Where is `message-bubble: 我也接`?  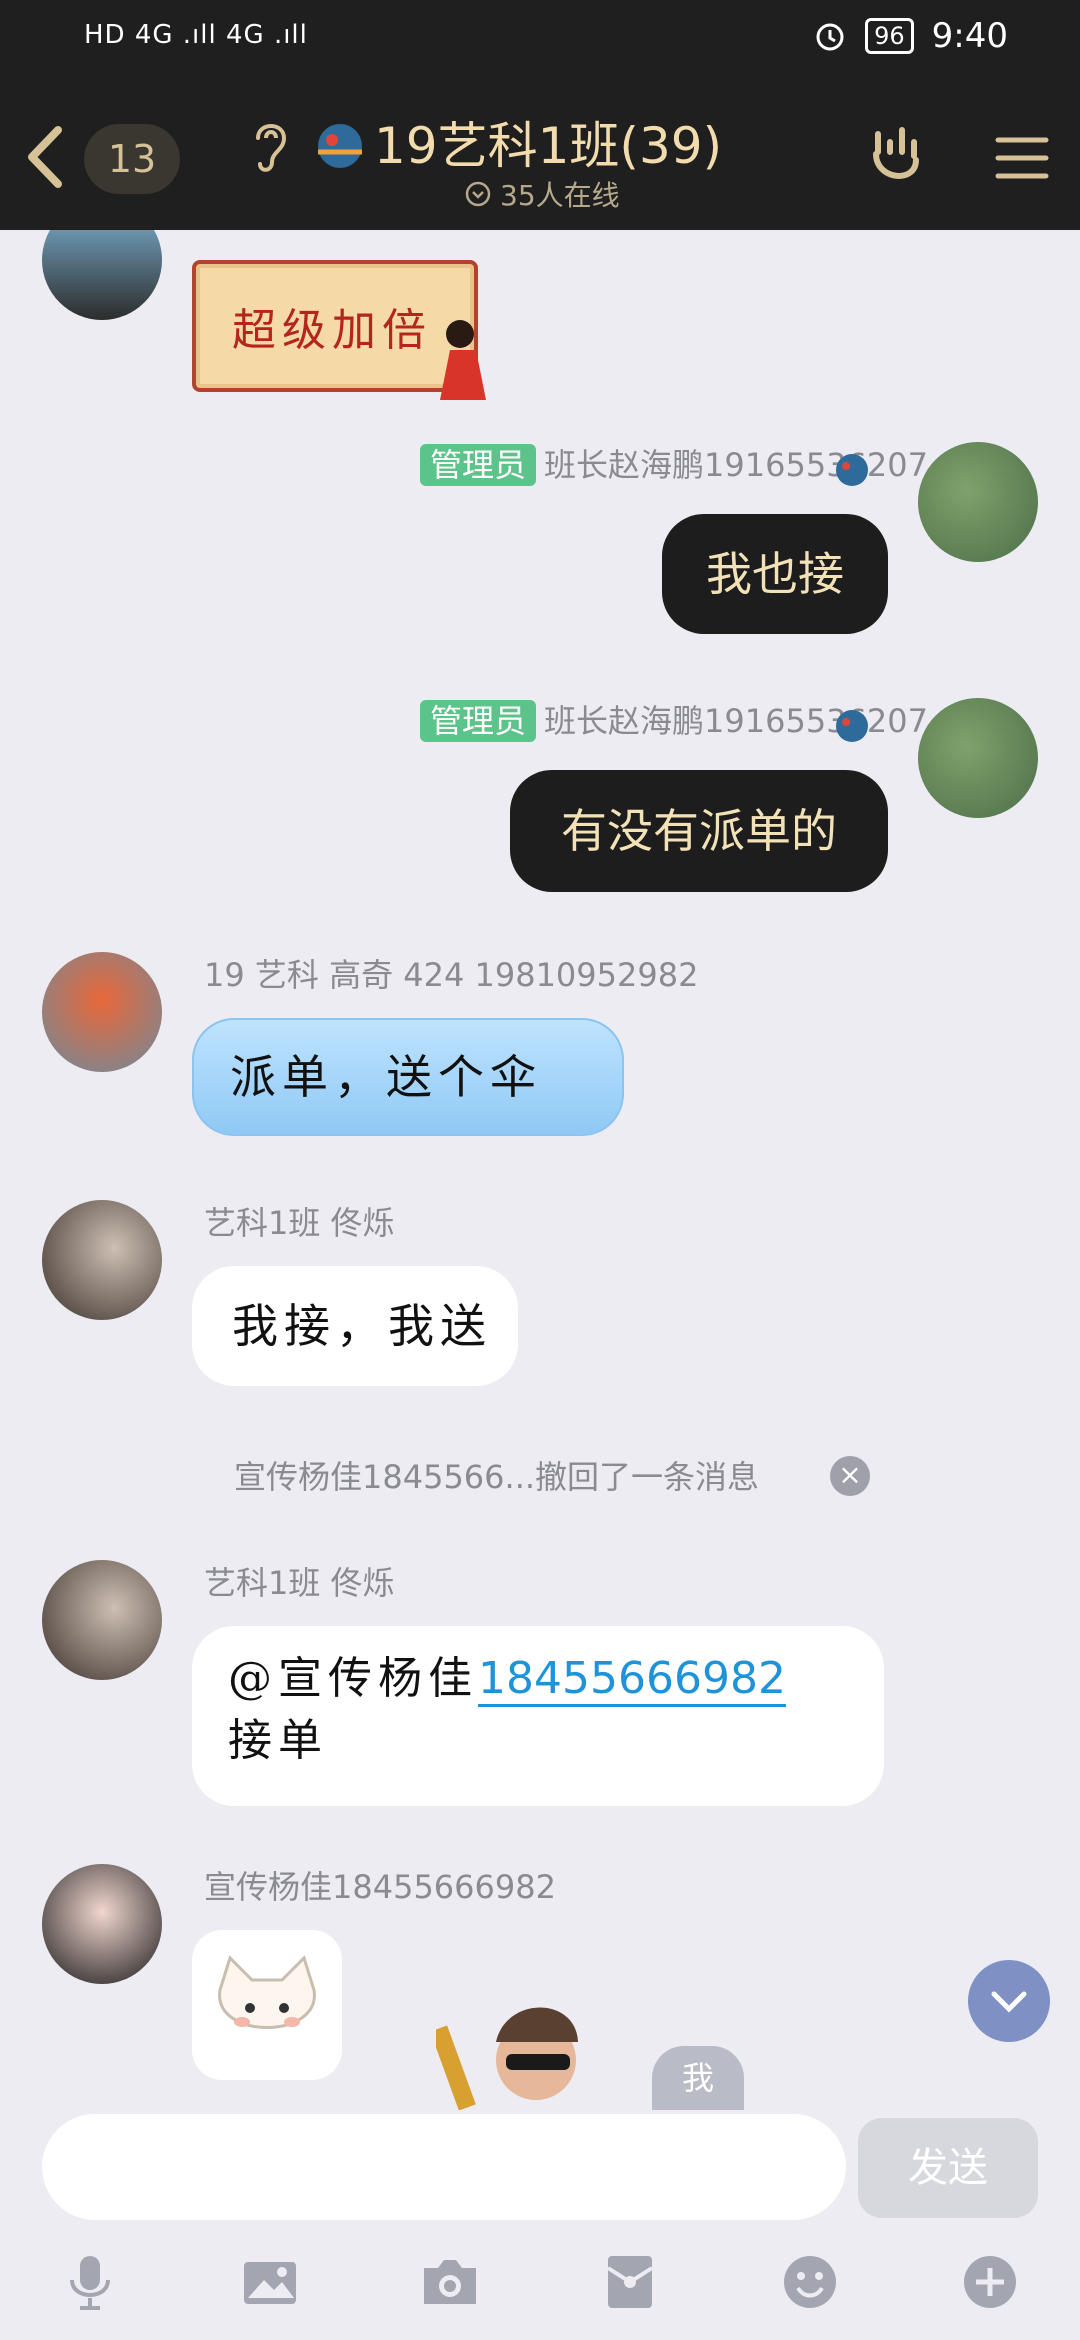 message-bubble: 我也接 is located at coordinates (775, 574).